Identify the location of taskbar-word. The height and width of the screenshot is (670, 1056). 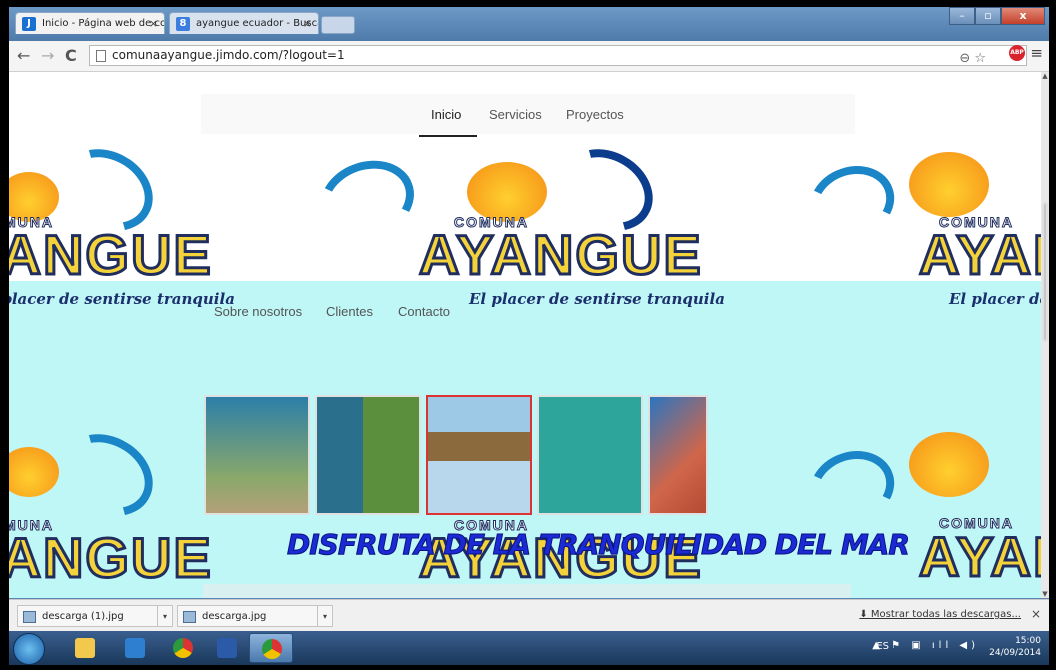
(227, 648).